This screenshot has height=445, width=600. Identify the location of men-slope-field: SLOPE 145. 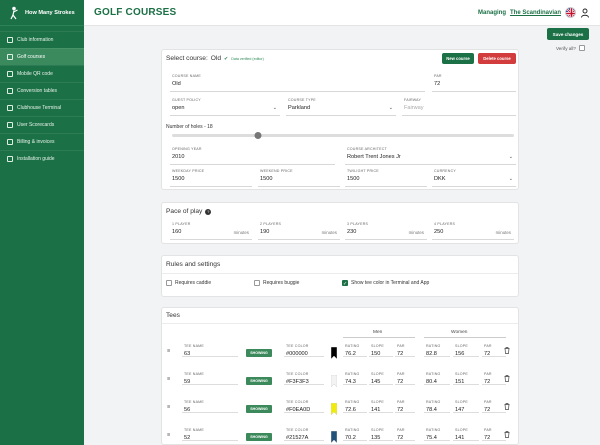
(381, 377).